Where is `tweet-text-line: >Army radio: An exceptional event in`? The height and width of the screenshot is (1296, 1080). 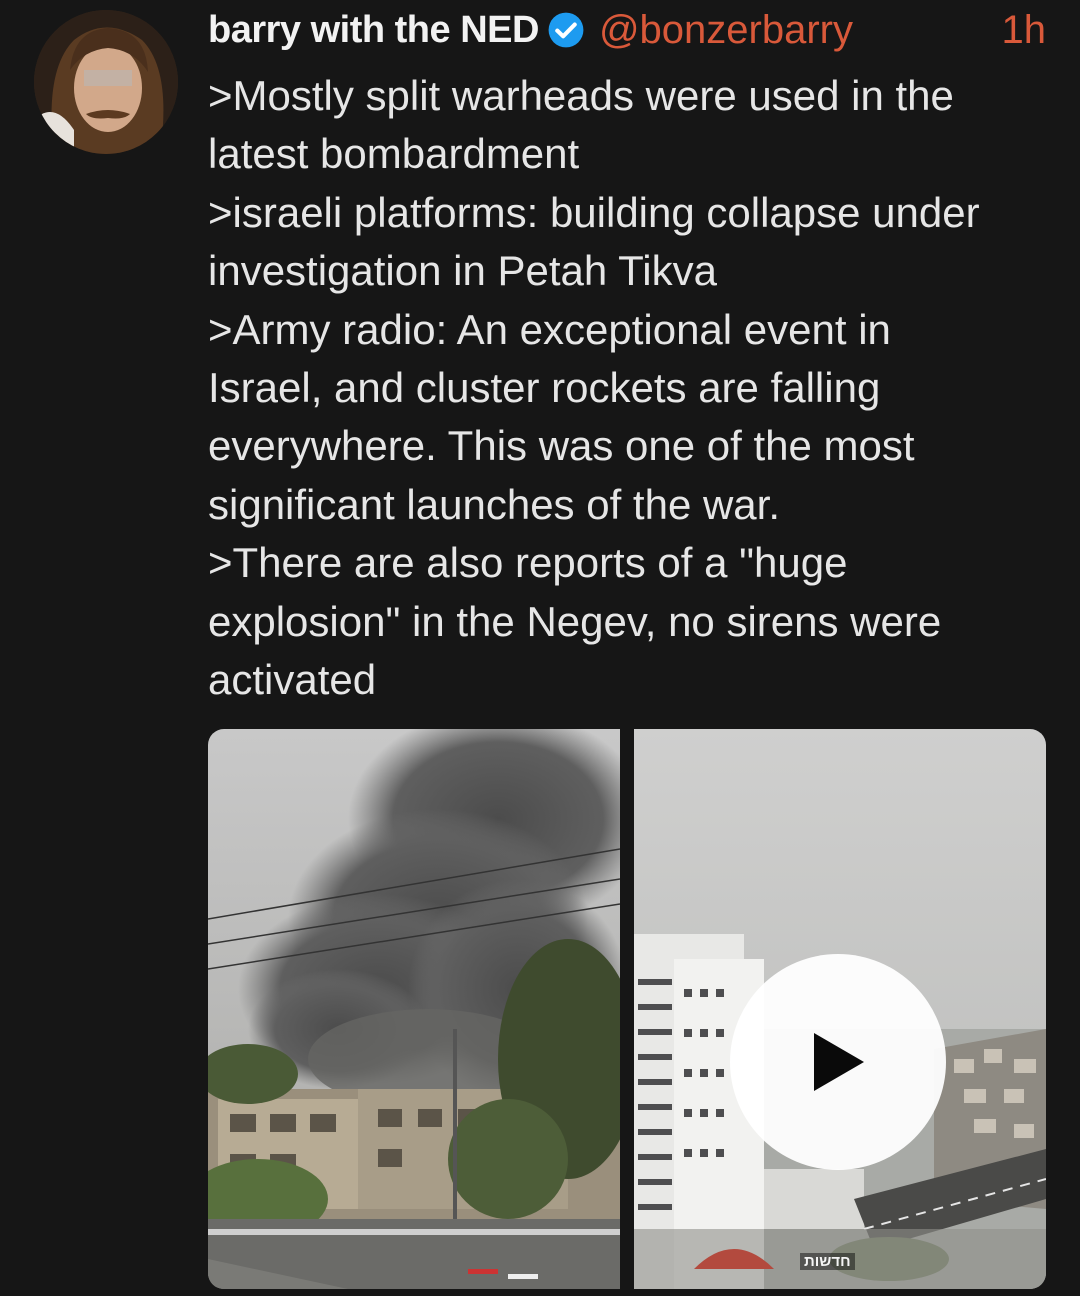 tweet-text-line: >Army radio: An exceptional event in is located at coordinates (549, 329).